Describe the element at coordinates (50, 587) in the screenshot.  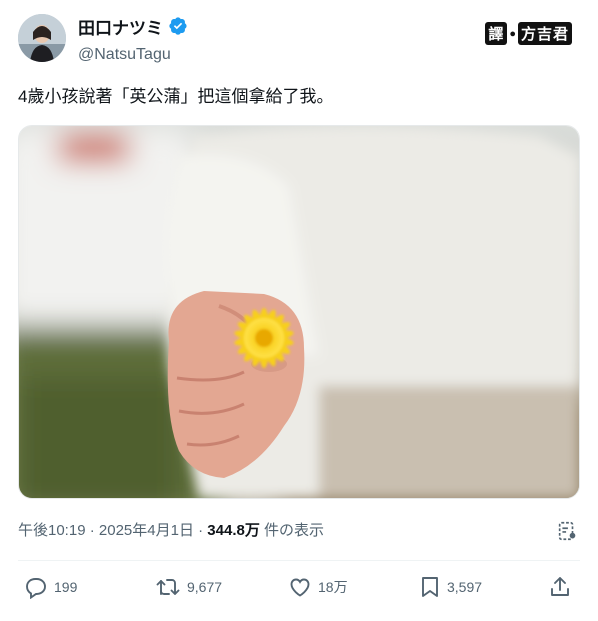
I see `reply-button: 199` at that location.